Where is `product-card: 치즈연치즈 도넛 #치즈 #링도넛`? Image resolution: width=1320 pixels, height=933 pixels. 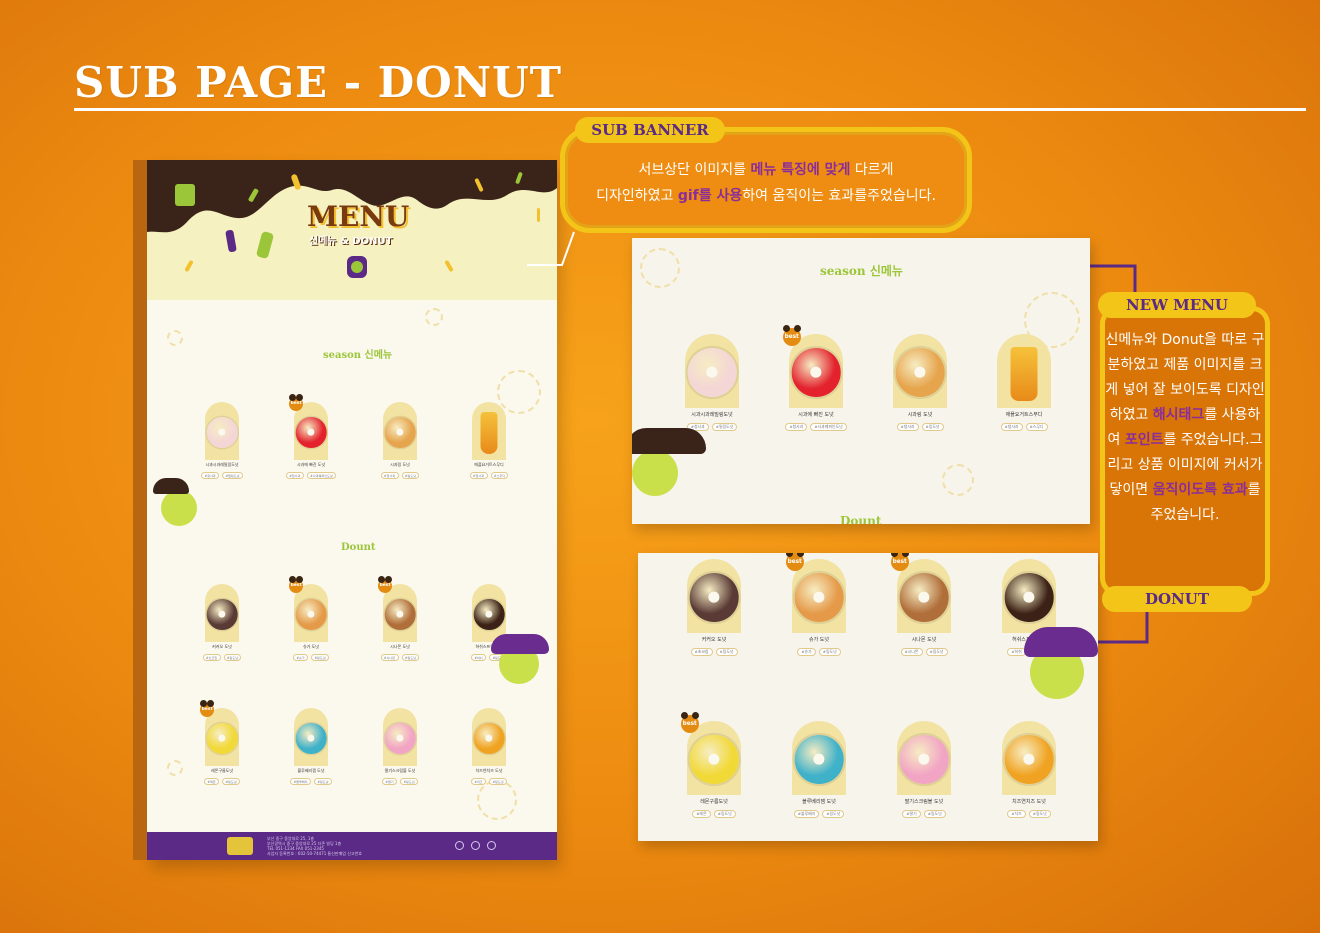 product-card: 치즈연치즈 도넛 #치즈 #링도넛 is located at coordinates (1029, 769).